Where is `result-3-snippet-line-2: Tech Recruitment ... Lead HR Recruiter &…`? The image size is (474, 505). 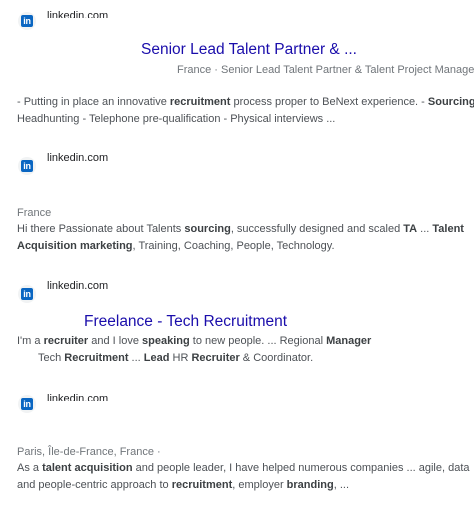 result-3-snippet-line-2: Tech Recruitment ... Lead HR Recruiter &… is located at coordinates (176, 358).